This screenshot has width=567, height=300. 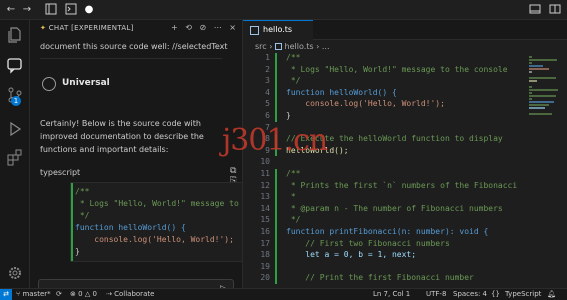 I want to click on tab-hello-ts: hello.ts, so click(x=278, y=30).